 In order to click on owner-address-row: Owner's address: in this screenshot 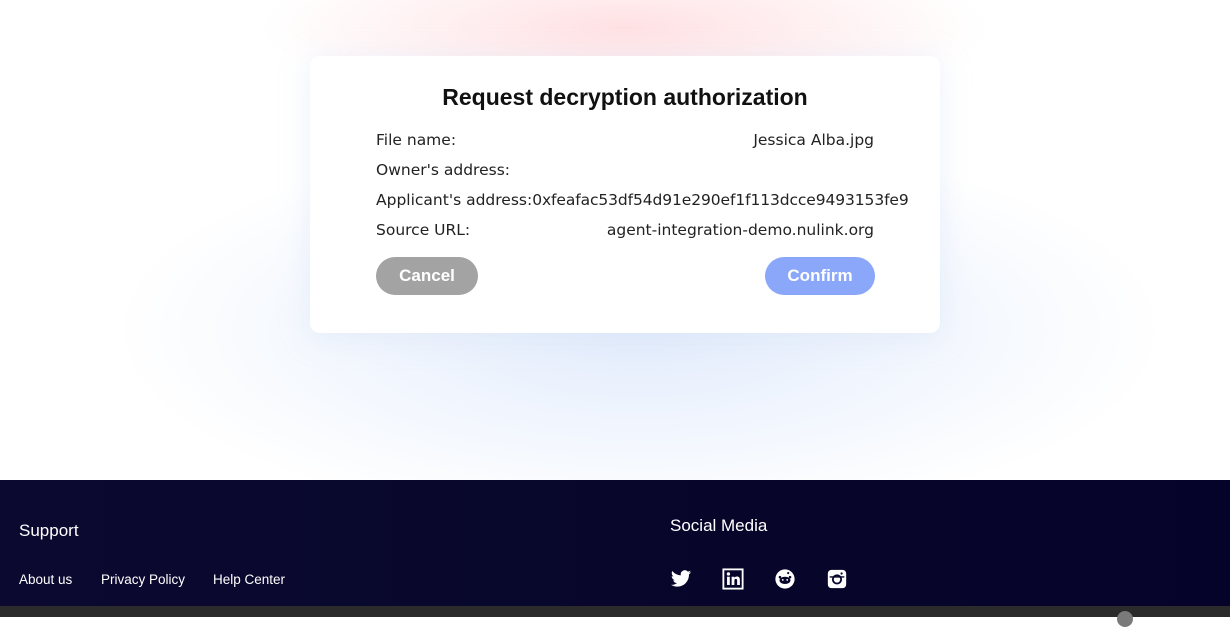, I will do `click(625, 170)`.